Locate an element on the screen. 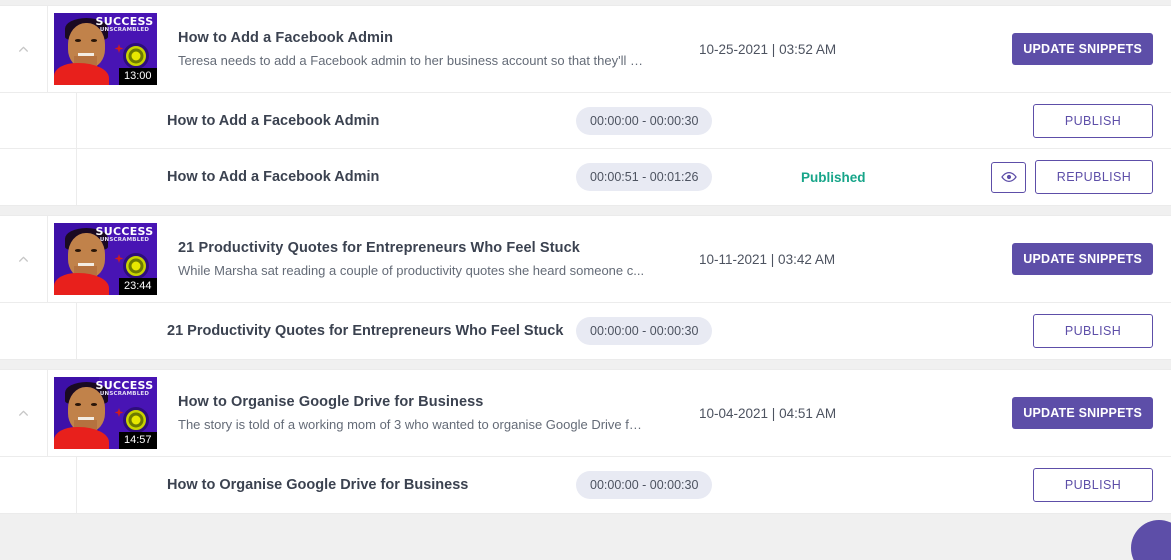 This screenshot has height=560, width=1171. video-title: How to Add a Facebook Admin is located at coordinates (286, 38).